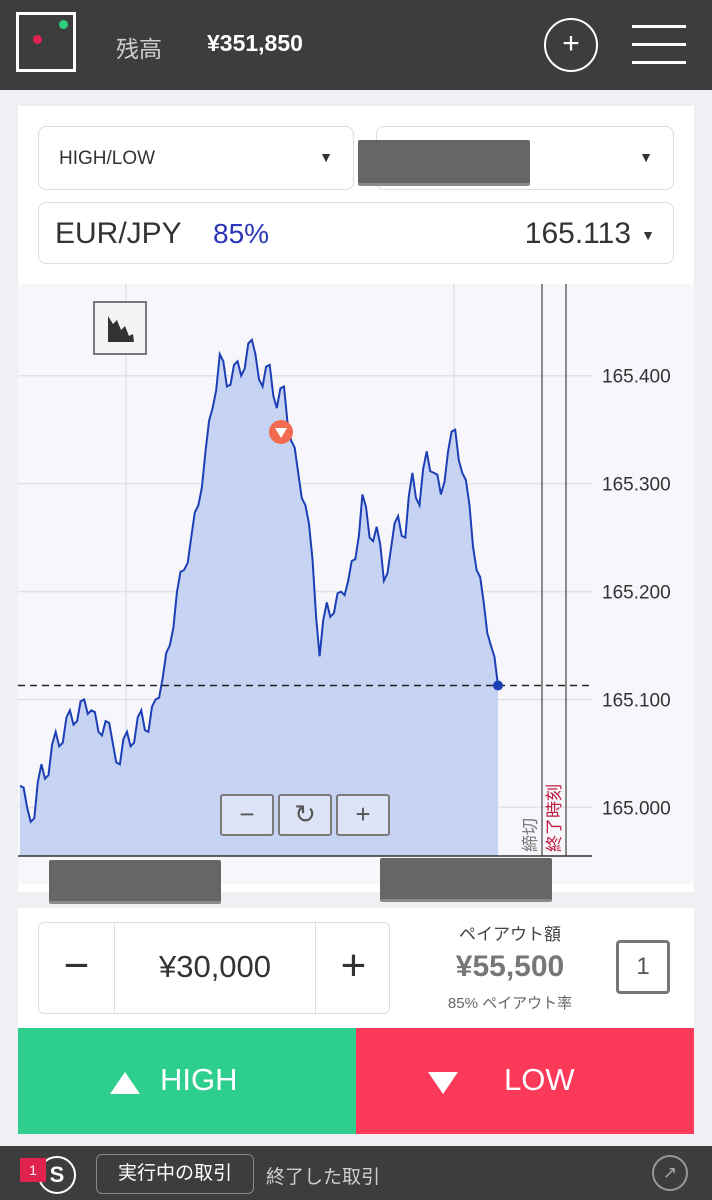 This screenshot has height=1200, width=712. I want to click on amount-stepper: − ¥30,000 +, so click(214, 968).